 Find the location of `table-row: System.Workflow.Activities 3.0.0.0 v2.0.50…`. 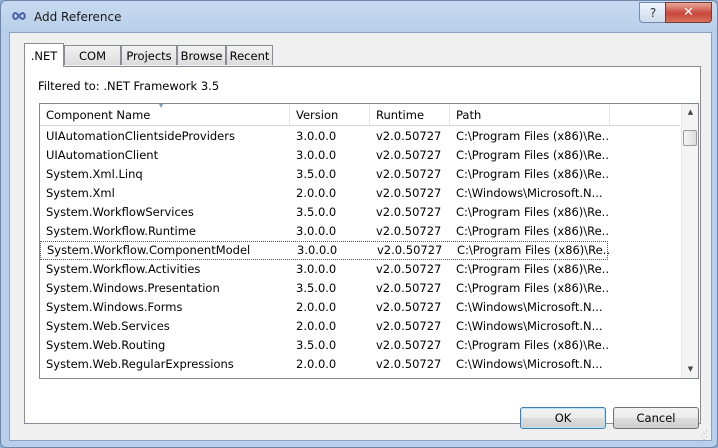

table-row: System.Workflow.Activities 3.0.0.0 v2.0.50… is located at coordinates (324, 269).